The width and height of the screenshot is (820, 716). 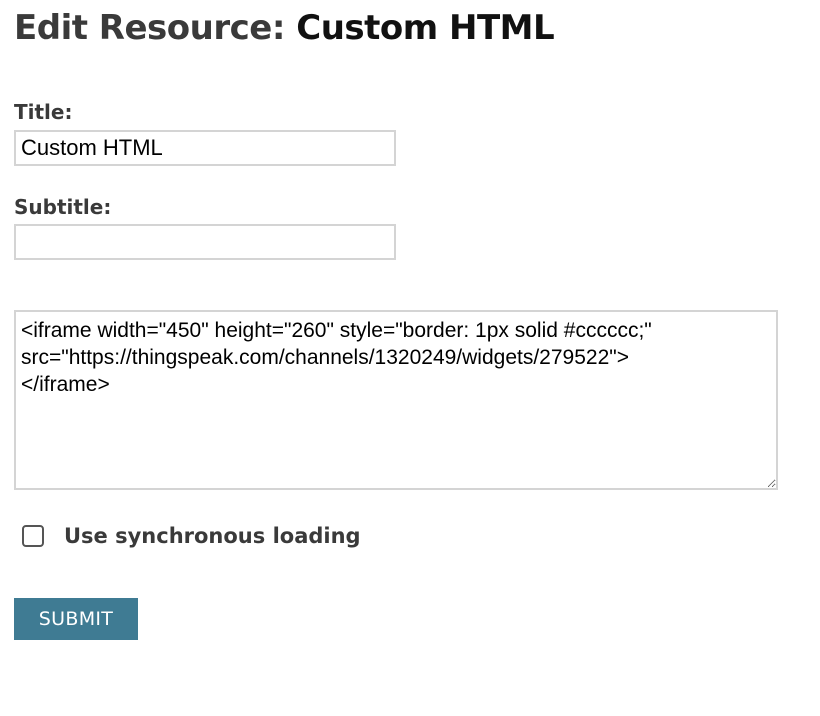 I want to click on sync-loading-checkbox, so click(x=33, y=536).